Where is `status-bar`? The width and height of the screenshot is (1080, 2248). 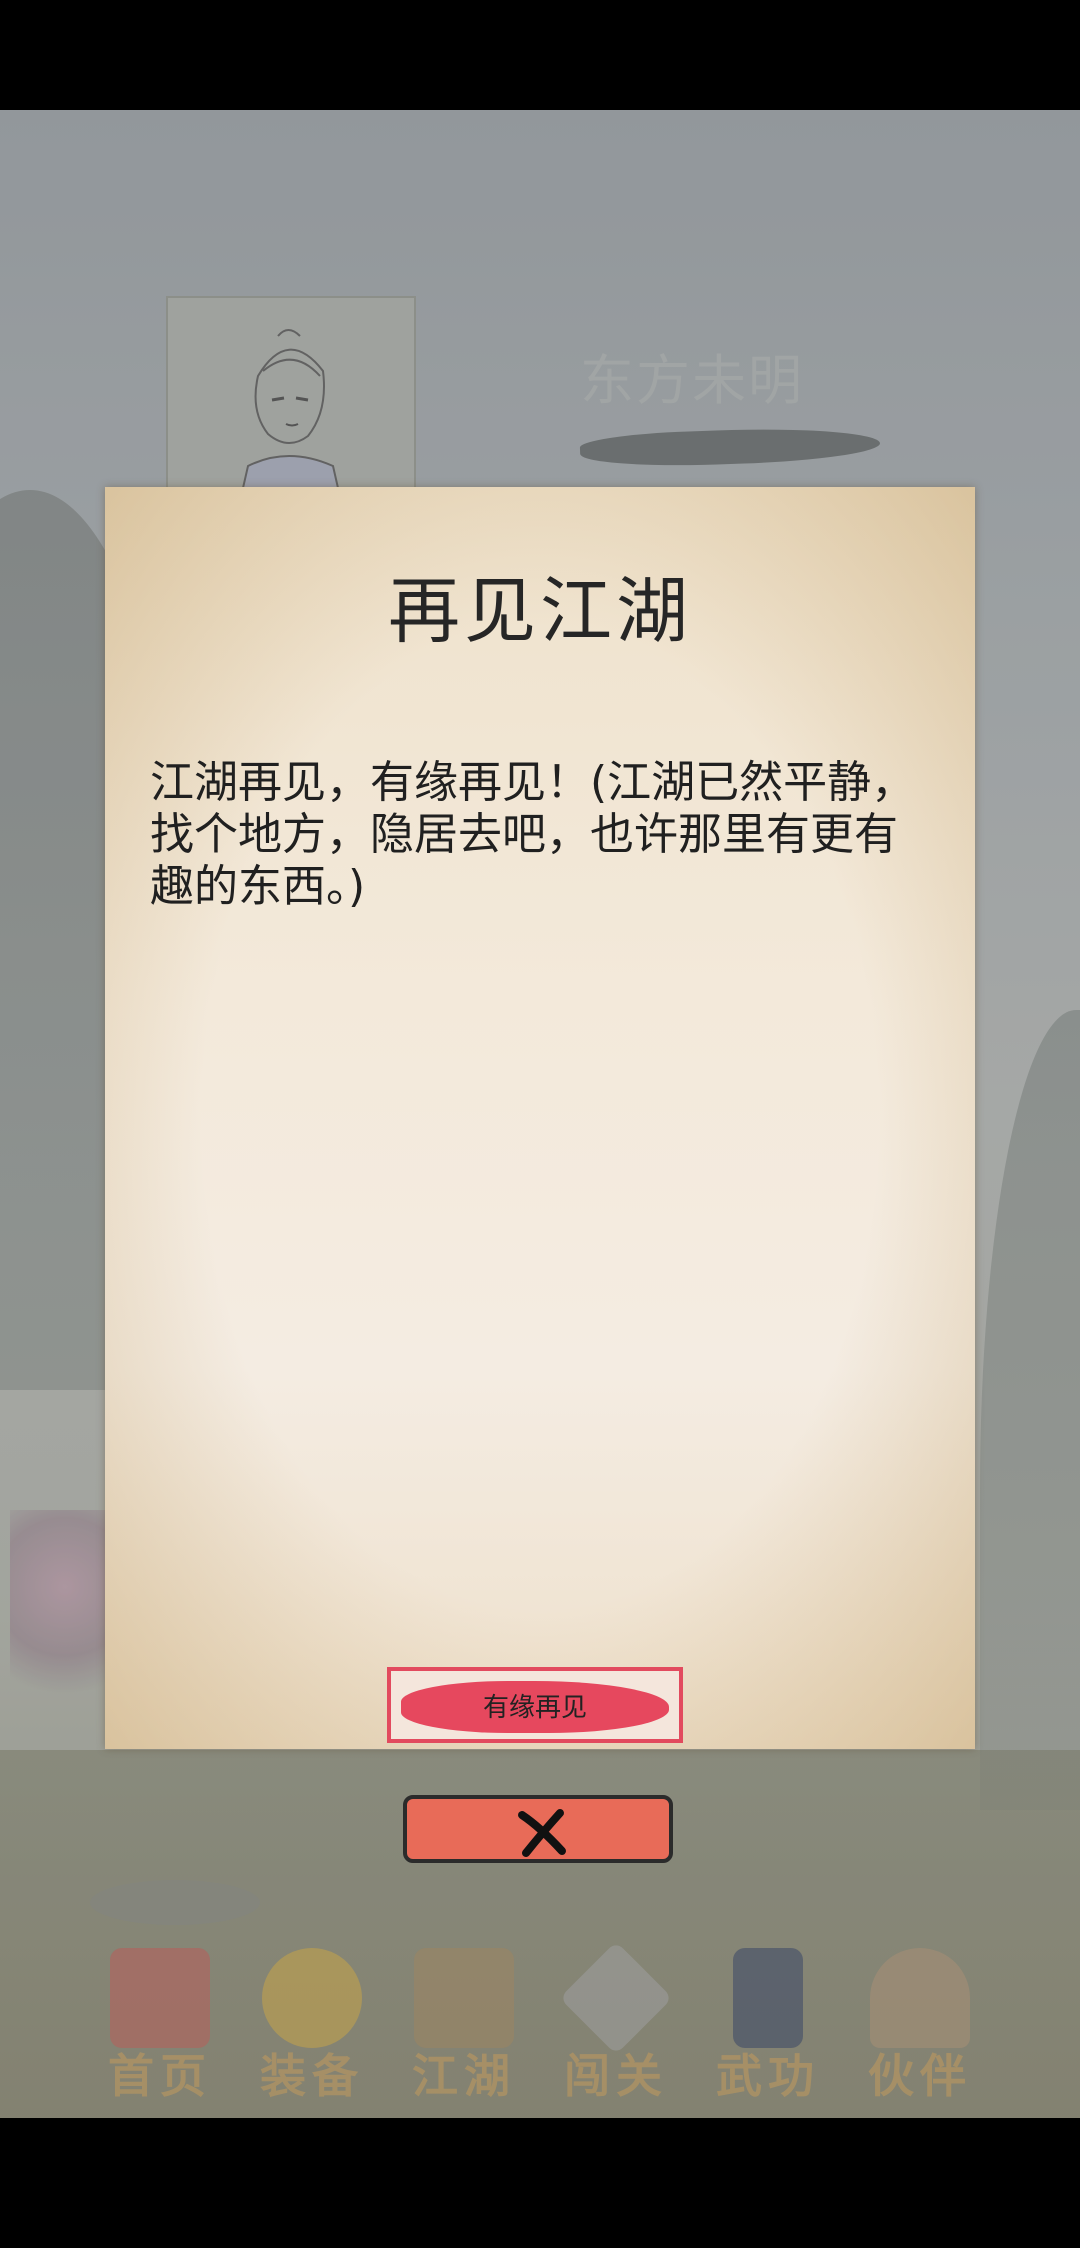
status-bar is located at coordinates (540, 55).